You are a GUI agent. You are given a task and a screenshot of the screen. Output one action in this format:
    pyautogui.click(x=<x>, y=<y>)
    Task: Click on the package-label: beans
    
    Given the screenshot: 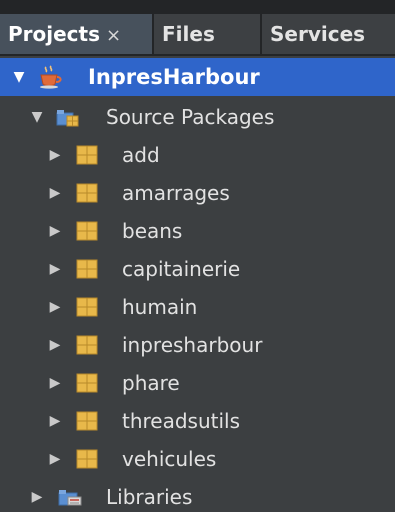 What is the action you would take?
    pyautogui.click(x=152, y=231)
    